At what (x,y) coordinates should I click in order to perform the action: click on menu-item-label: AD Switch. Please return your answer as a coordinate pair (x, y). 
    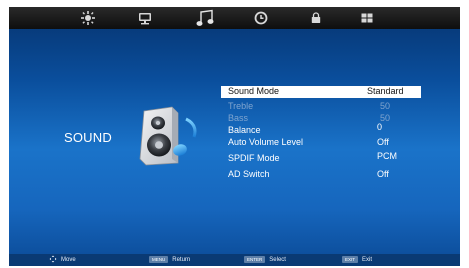
    Looking at the image, I should click on (249, 174).